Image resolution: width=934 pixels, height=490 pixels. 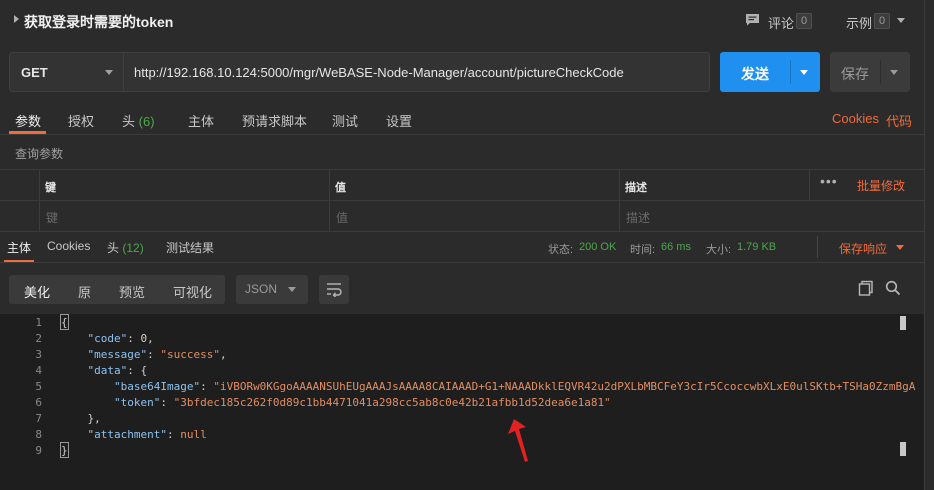 I want to click on cookies-link: Cookies, so click(x=855, y=118).